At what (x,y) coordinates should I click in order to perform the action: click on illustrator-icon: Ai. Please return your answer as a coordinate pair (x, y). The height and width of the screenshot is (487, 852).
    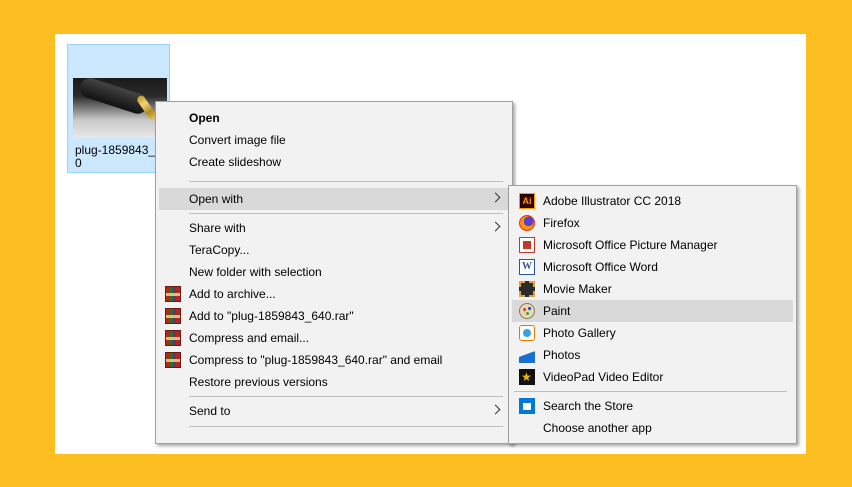
    Looking at the image, I should click on (527, 201).